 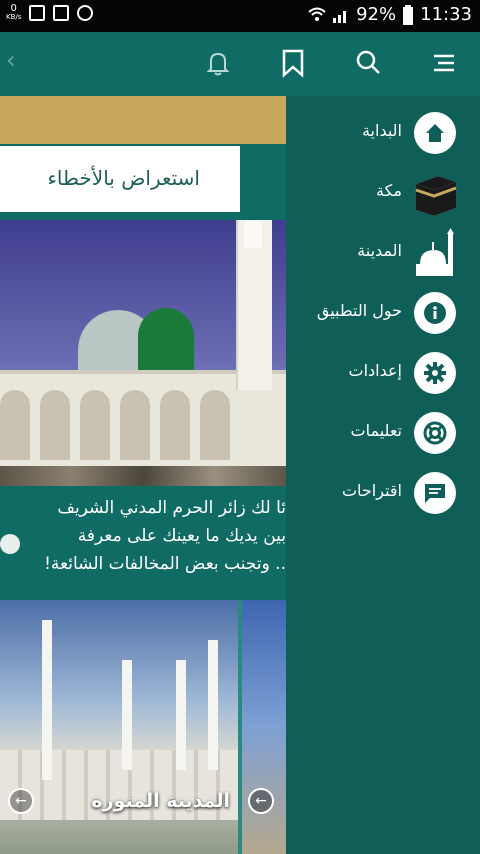 I want to click on kaaba-icon, so click(x=436, y=196).